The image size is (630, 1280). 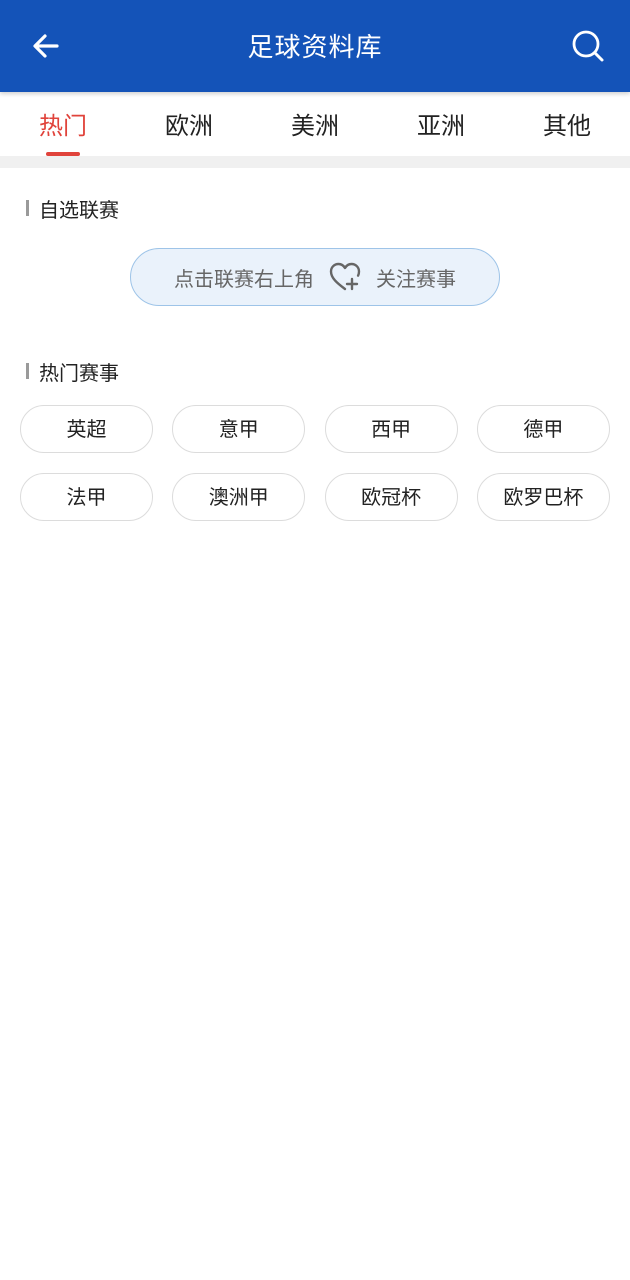 I want to click on tab-label: 欧洲, so click(x=189, y=126).